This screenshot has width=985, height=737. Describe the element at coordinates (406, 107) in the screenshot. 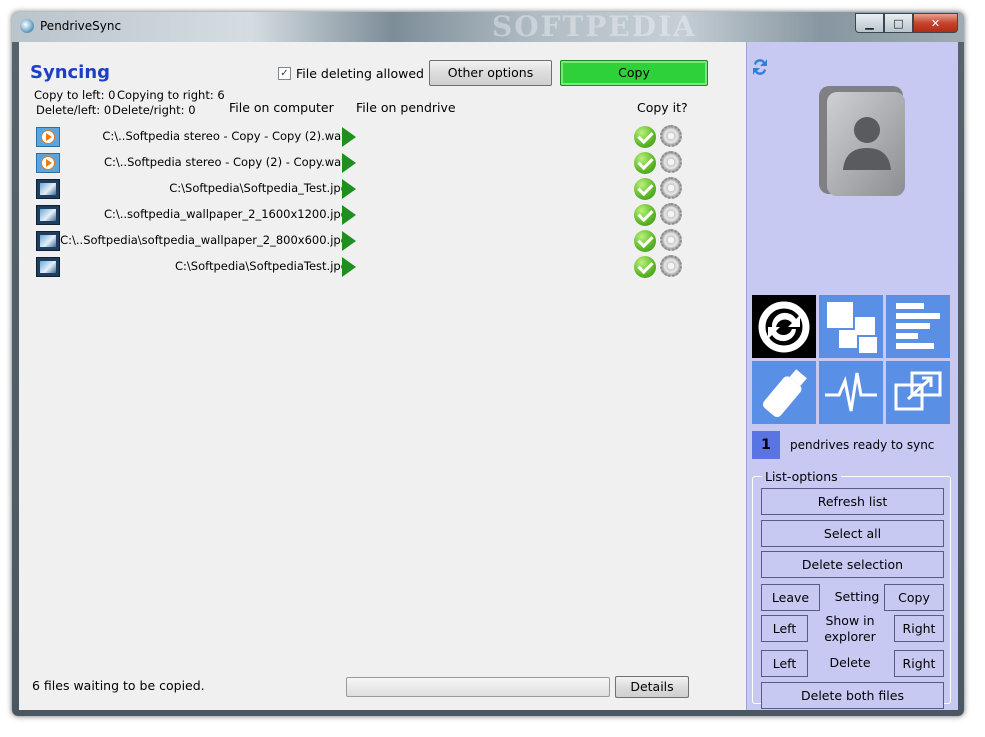

I see `col-file-on-pendrive: File on pendrive` at that location.